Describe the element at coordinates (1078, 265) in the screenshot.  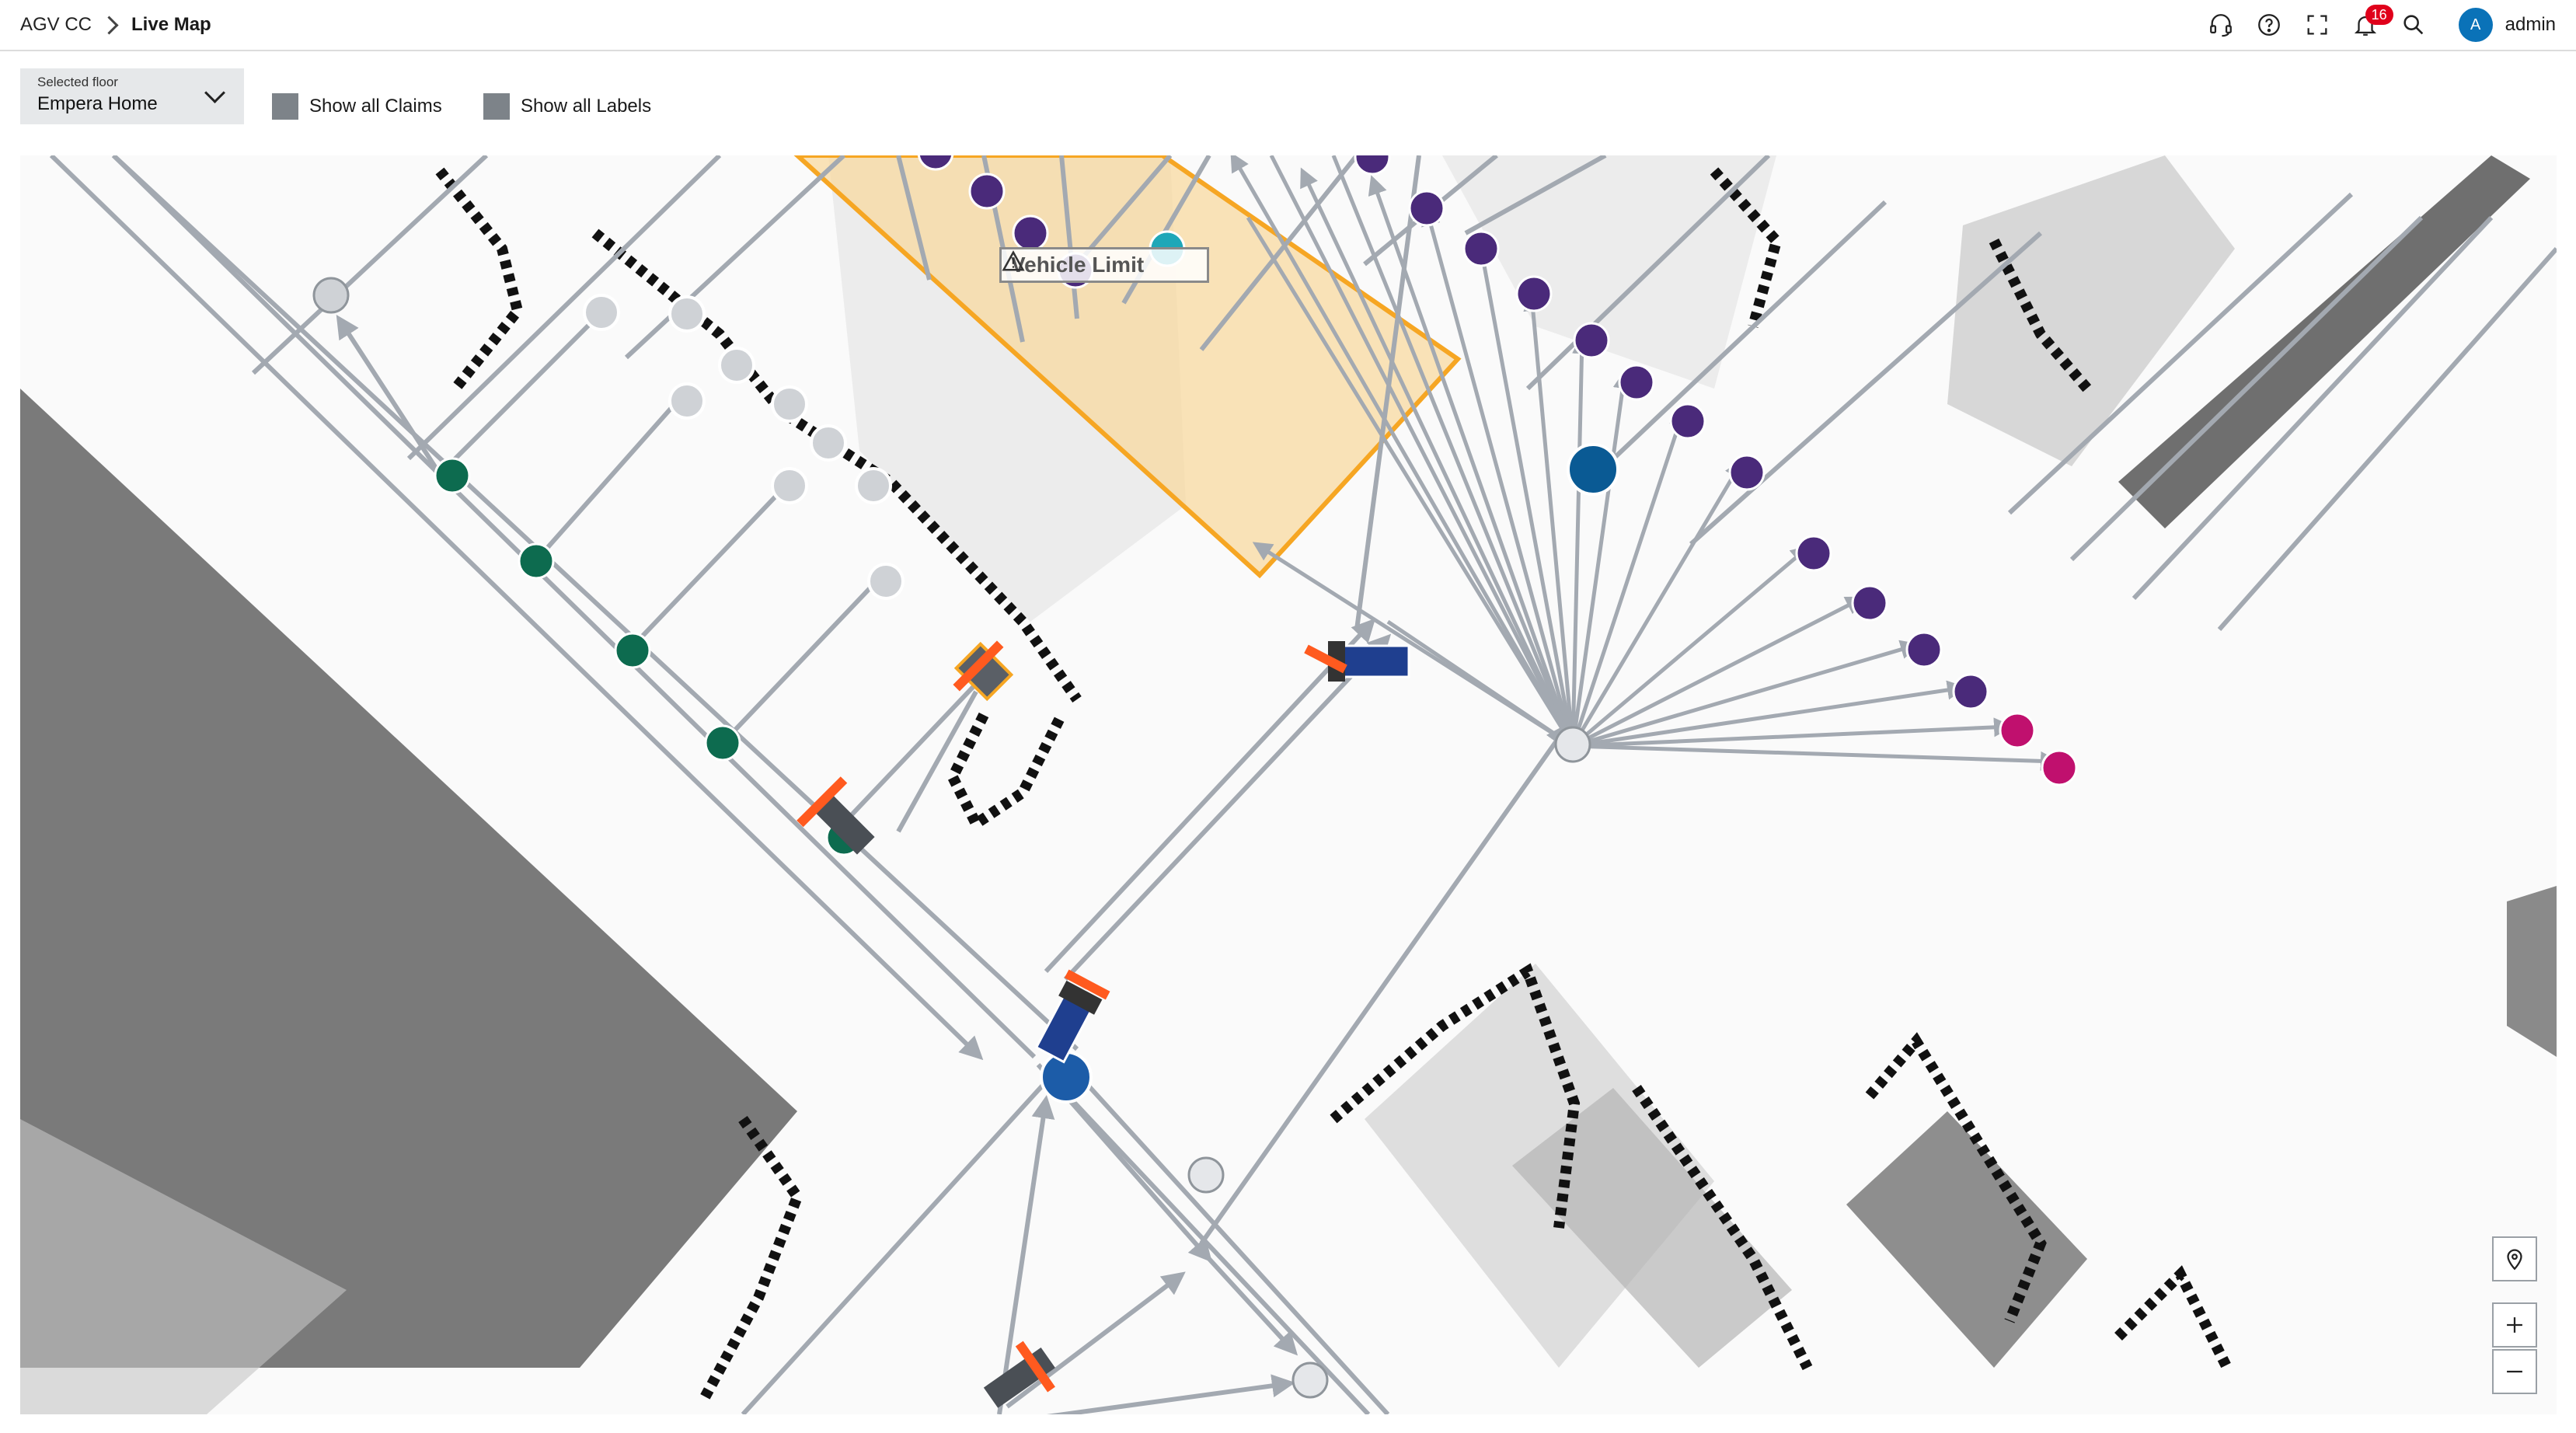
I see `vehicle-limit-text: Vehicle Limit` at that location.